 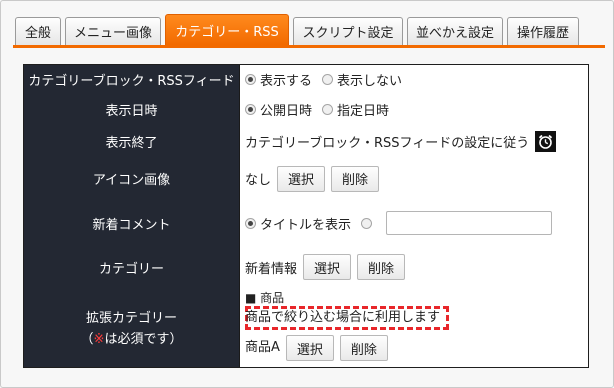 I want to click on row-new-comment: 新着コメント タイトルを表示, so click(x=306, y=223).